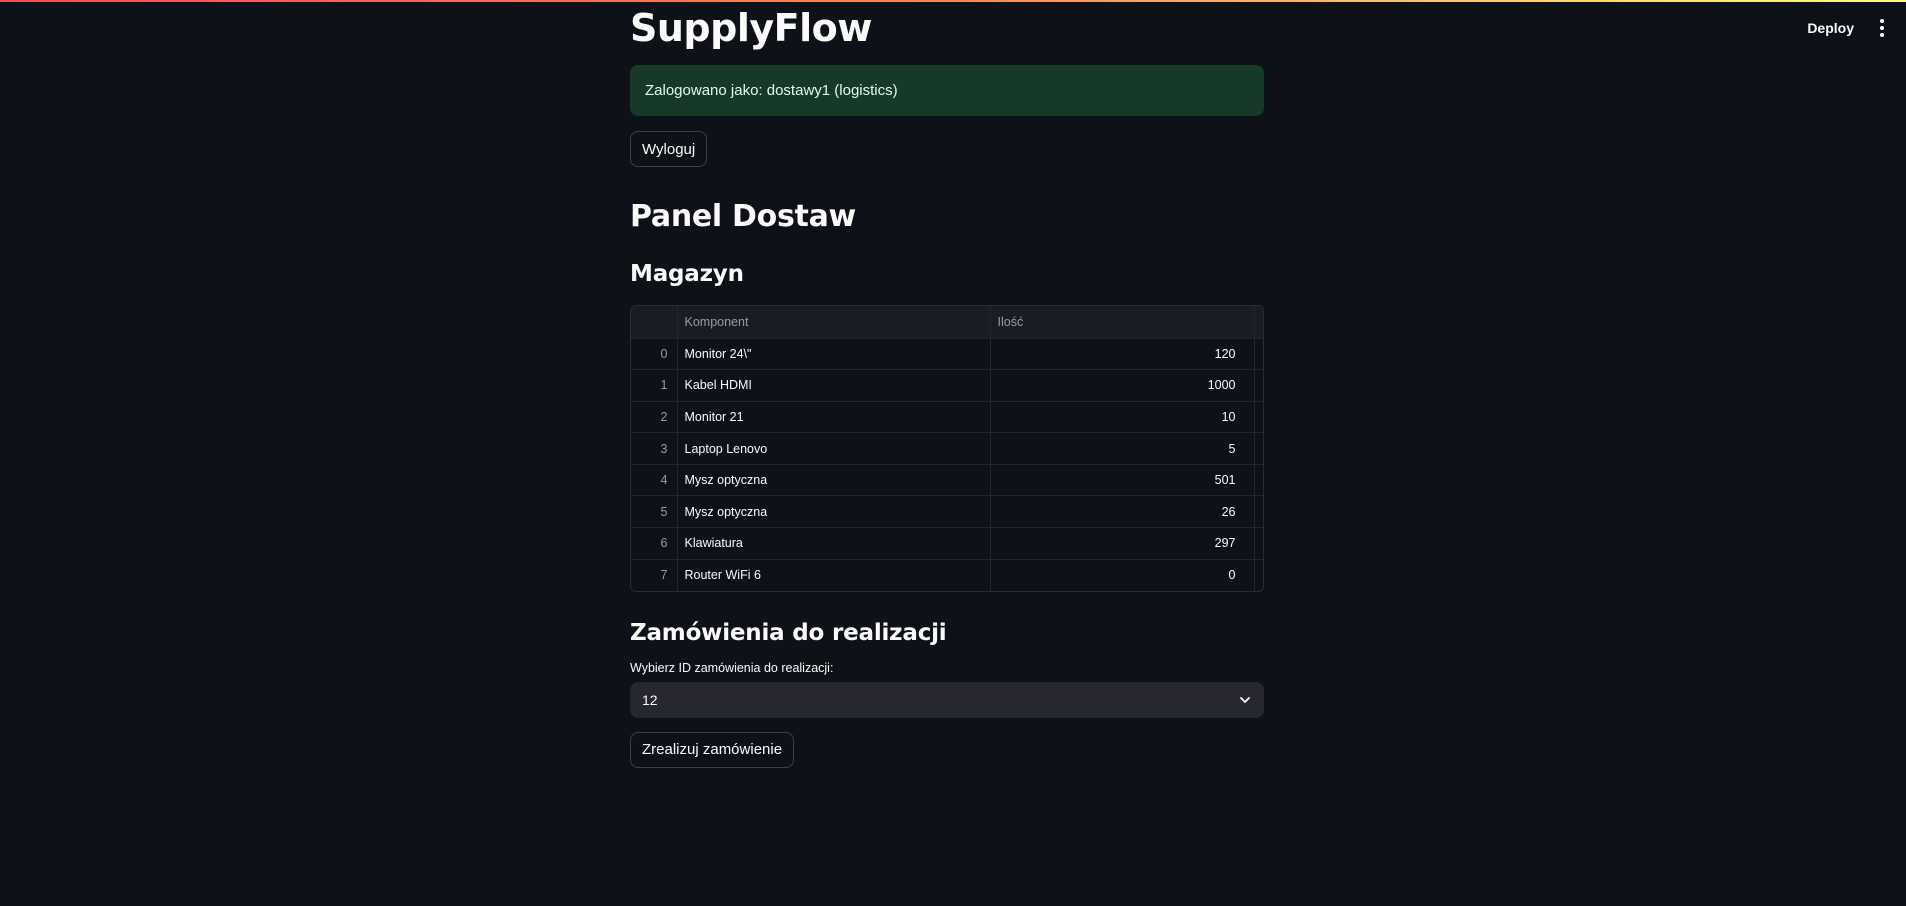 The height and width of the screenshot is (906, 1906). What do you see at coordinates (771, 90) in the screenshot?
I see `login-status-text: Zalogowano jako: dostawy1 (logistics)` at bounding box center [771, 90].